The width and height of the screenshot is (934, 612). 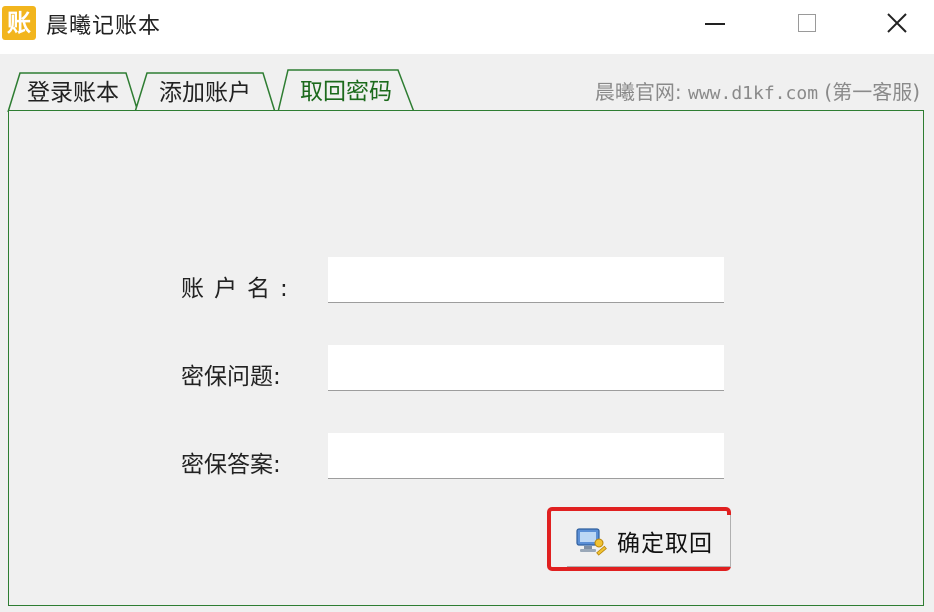 I want to click on tab-login-ledger: 登录账本, so click(x=73, y=92).